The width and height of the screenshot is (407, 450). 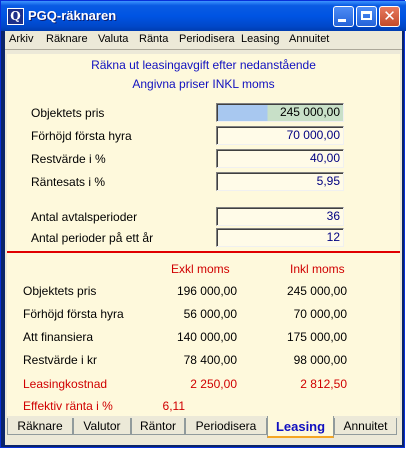 What do you see at coordinates (343, 16) in the screenshot?
I see `minimize-button` at bounding box center [343, 16].